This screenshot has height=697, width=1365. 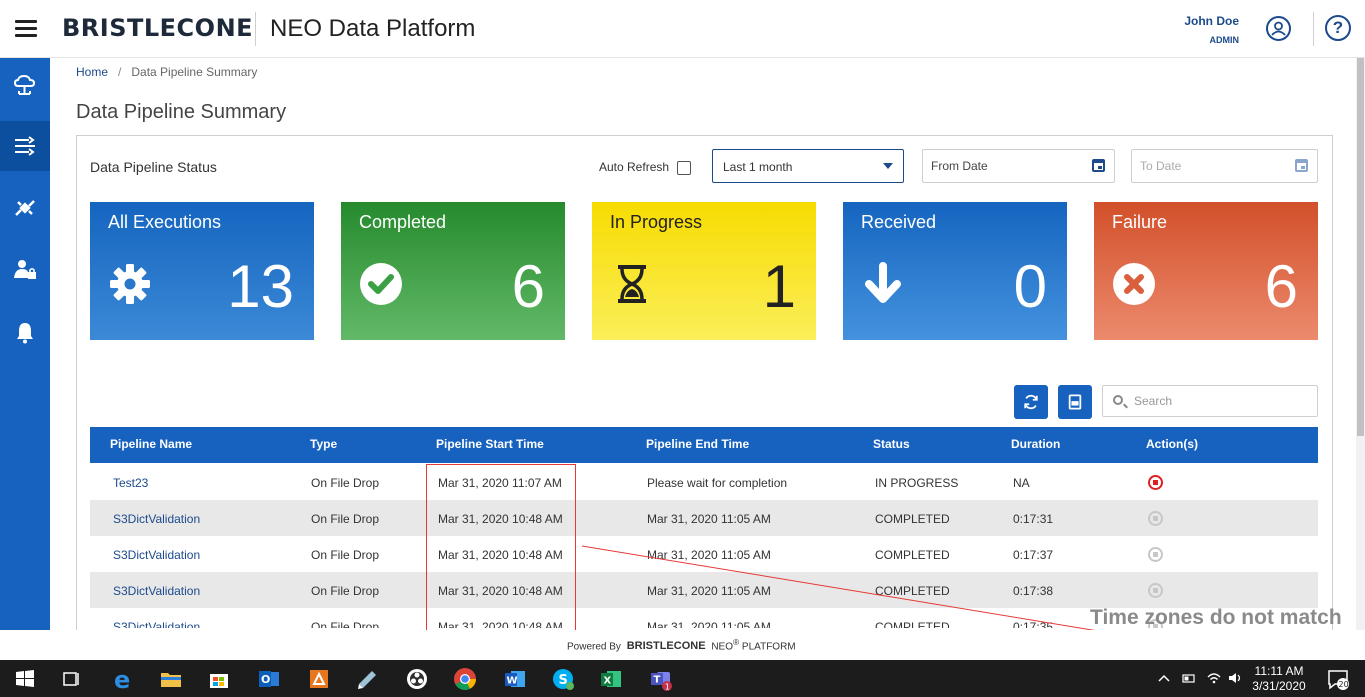 What do you see at coordinates (684, 168) in the screenshot?
I see `auto-refresh-checkbox` at bounding box center [684, 168].